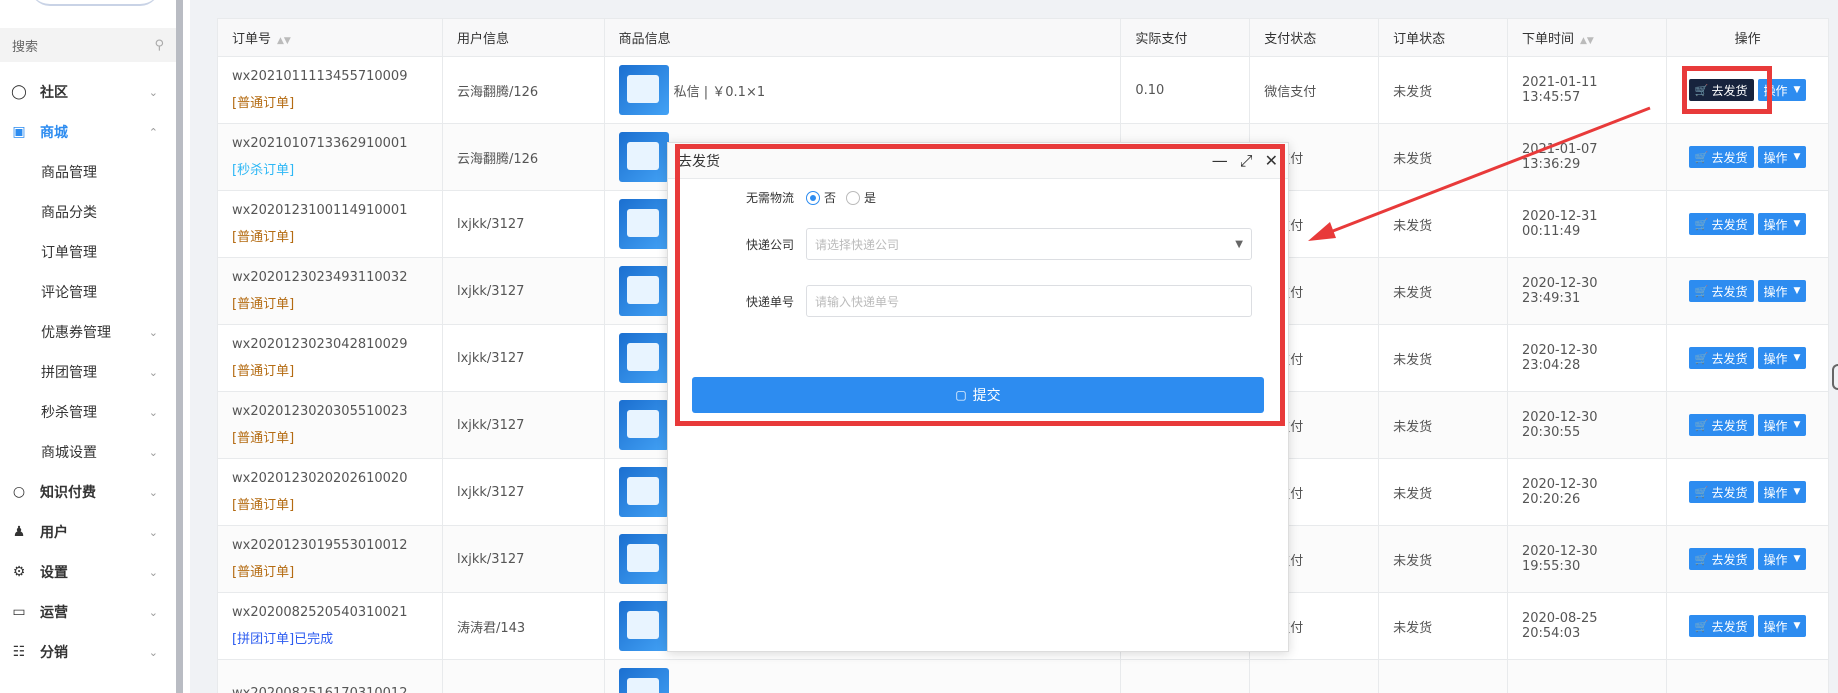 The image size is (1838, 693). Describe the element at coordinates (88, 132) in the screenshot. I see `sidebar-item: ▣ 商城 ⌃` at that location.